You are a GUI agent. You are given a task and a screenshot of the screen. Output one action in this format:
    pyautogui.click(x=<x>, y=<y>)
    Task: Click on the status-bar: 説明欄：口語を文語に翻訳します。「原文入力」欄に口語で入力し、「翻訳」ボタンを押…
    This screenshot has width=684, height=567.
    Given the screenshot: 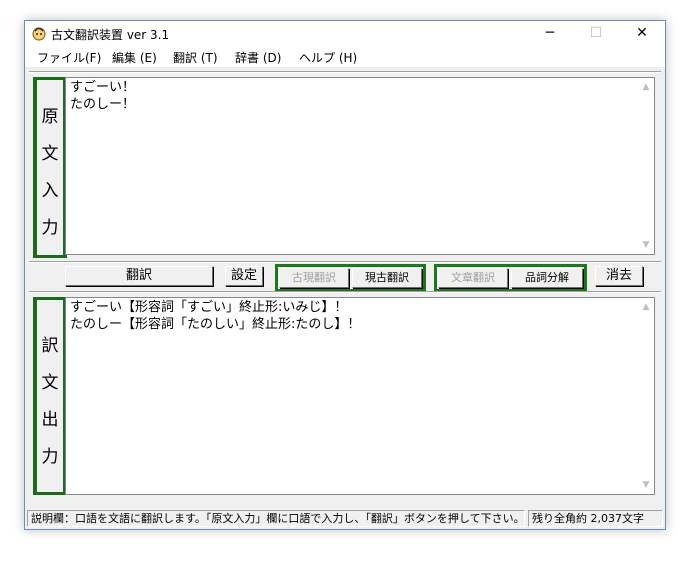 What is the action you would take?
    pyautogui.click(x=345, y=518)
    